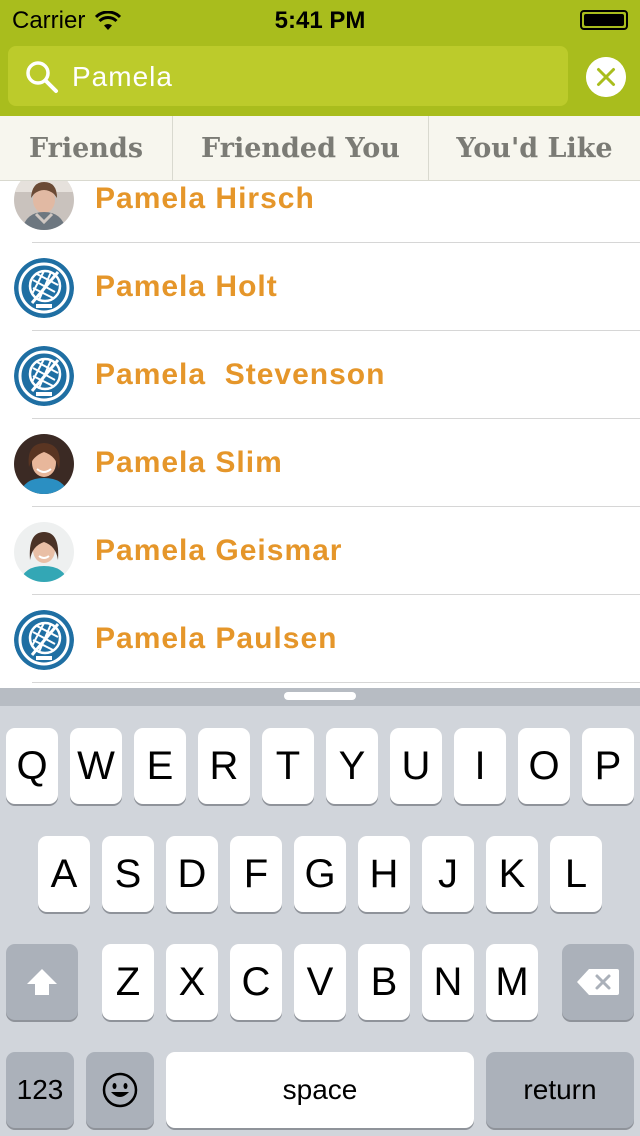 The width and height of the screenshot is (640, 1136). I want to click on list-item: Pamela Holt, so click(320, 287).